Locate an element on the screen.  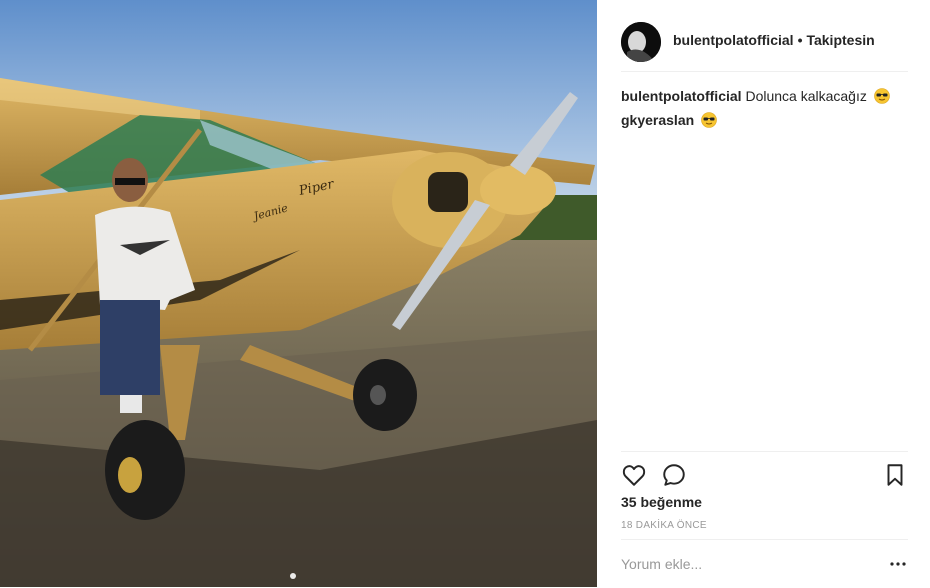
speech-bubble-icon is located at coordinates (674, 475).